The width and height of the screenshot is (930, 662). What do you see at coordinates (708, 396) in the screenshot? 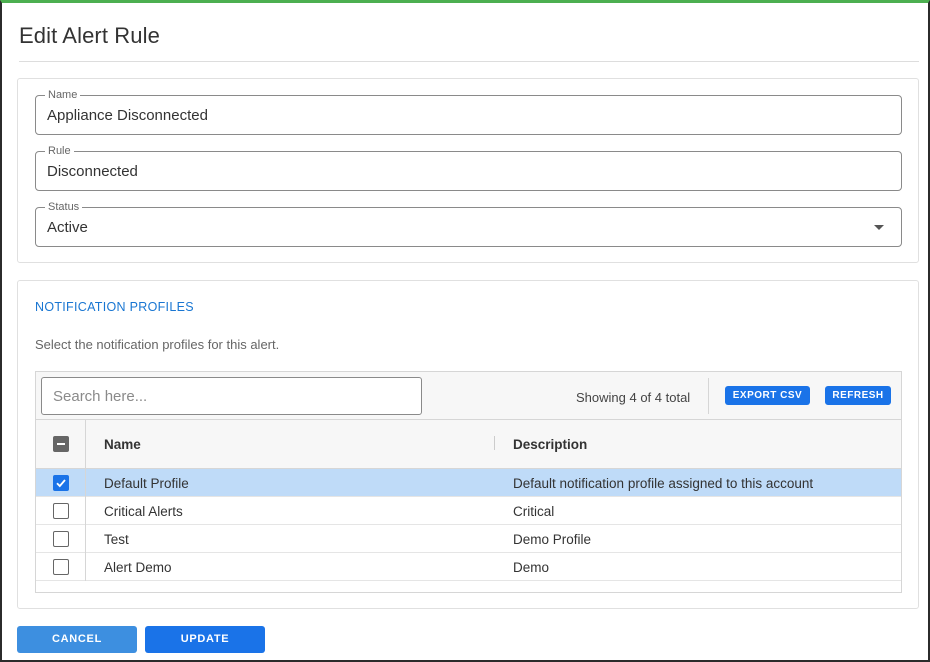
I see `toolbar-divider` at bounding box center [708, 396].